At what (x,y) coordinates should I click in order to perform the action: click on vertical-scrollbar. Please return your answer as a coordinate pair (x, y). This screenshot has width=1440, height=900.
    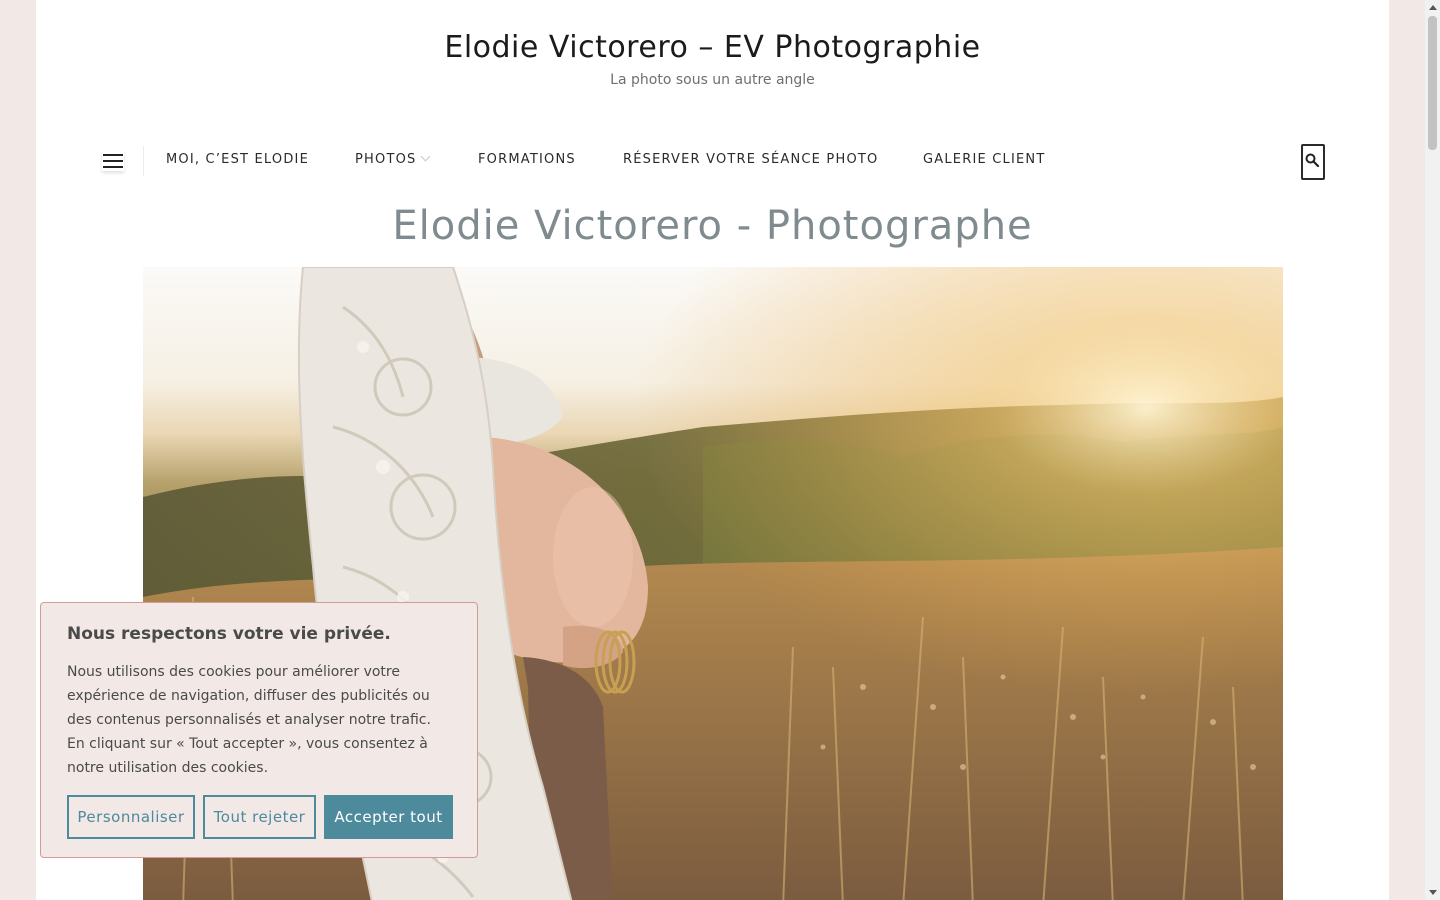
    Looking at the image, I should click on (1432, 450).